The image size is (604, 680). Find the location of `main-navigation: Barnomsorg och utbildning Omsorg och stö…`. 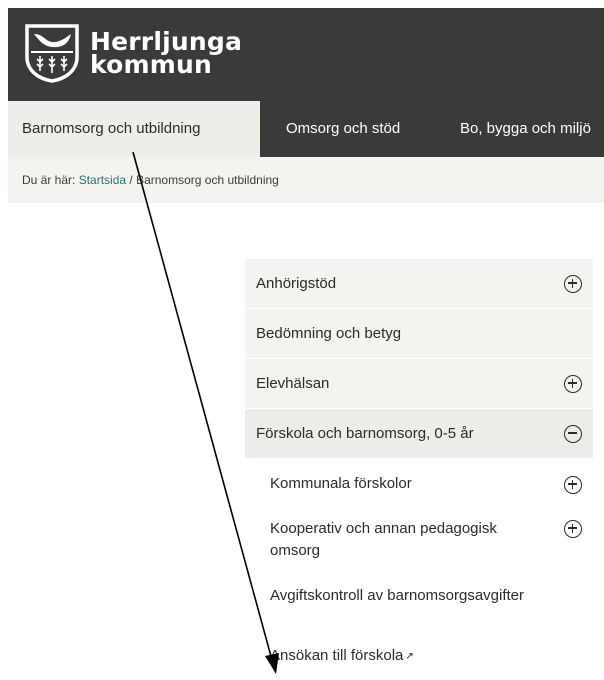

main-navigation: Barnomsorg och utbildning Omsorg och stö… is located at coordinates (306, 129).